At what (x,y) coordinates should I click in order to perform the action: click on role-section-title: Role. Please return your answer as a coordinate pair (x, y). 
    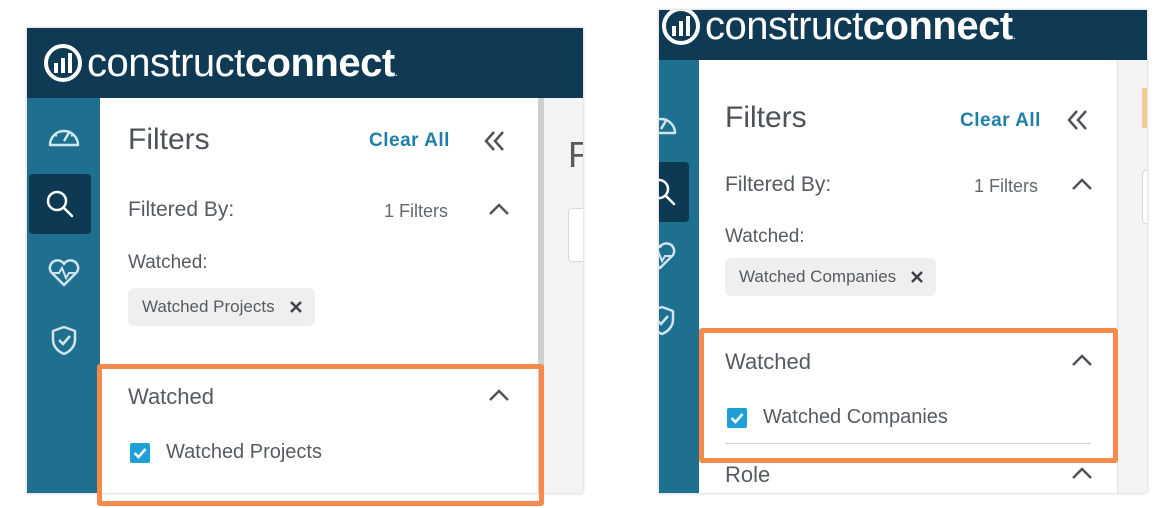
    Looking at the image, I should click on (747, 475).